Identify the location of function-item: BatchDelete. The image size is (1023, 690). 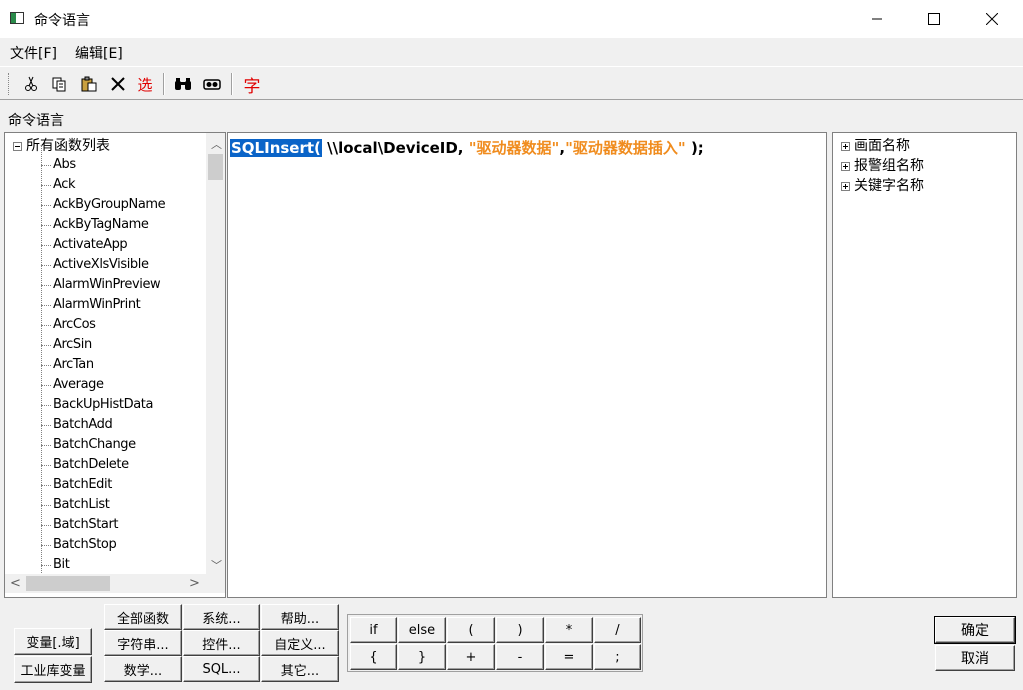
(105, 465).